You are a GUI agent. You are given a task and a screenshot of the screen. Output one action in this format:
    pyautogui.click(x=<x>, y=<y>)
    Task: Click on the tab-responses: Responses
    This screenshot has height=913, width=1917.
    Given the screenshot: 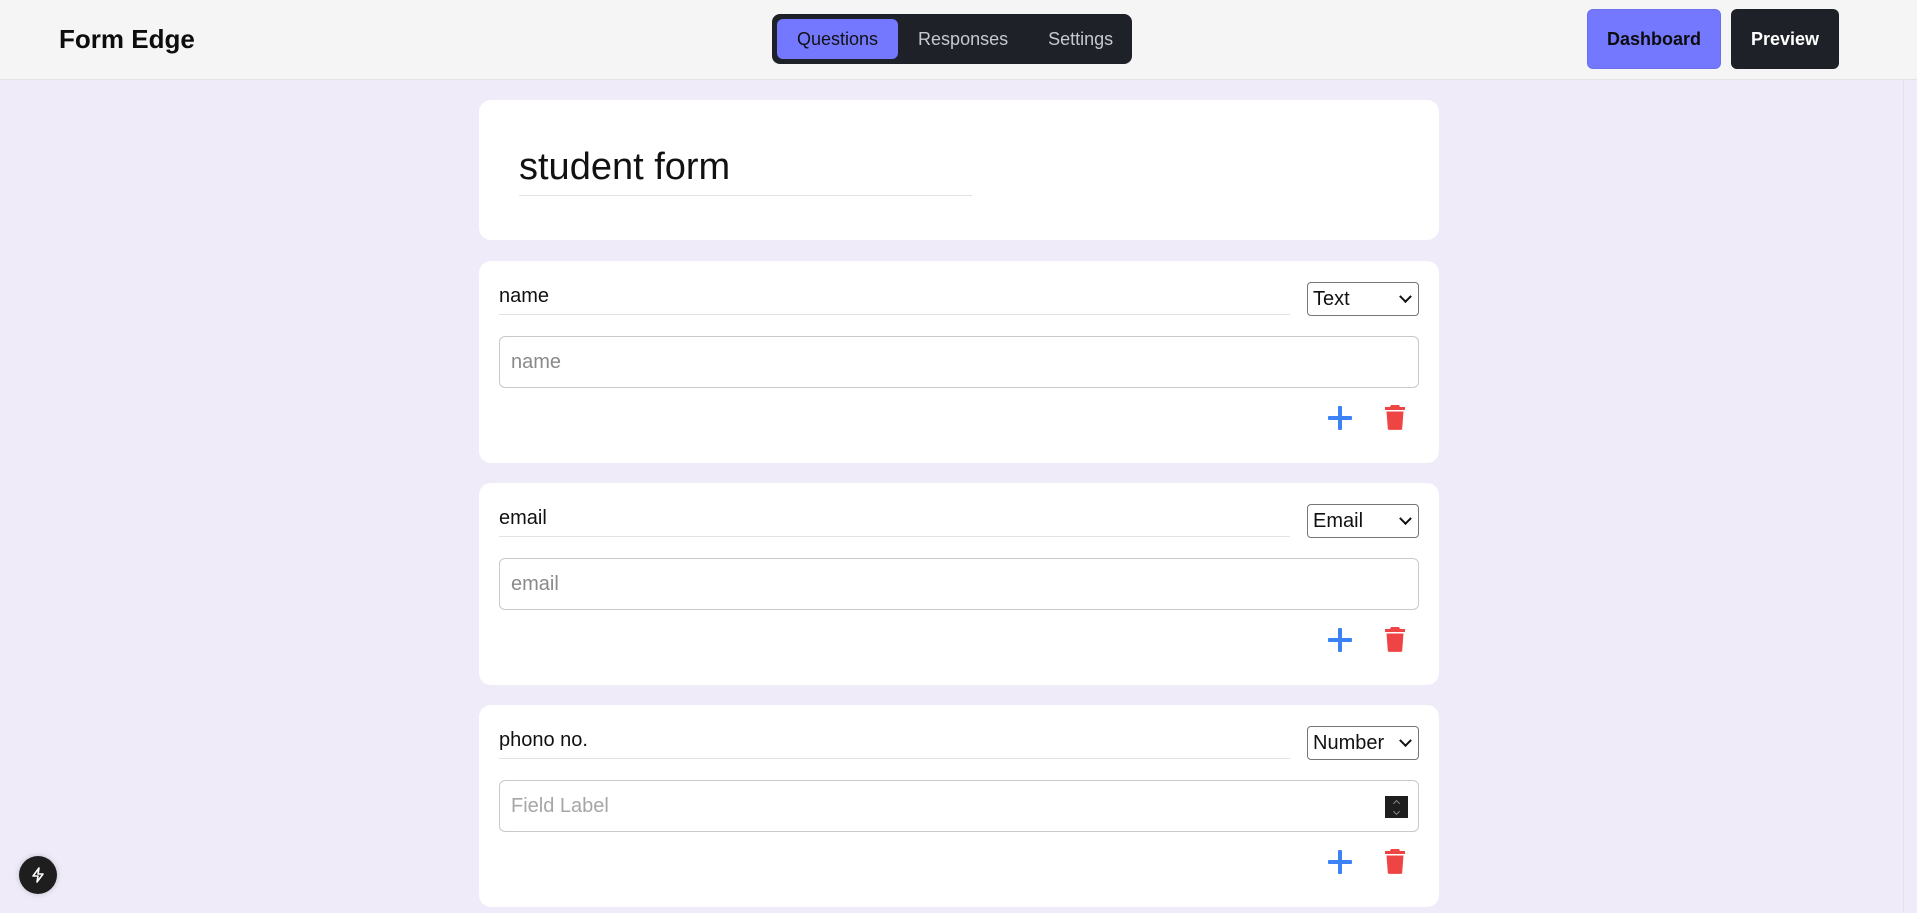 What is the action you would take?
    pyautogui.click(x=963, y=39)
    